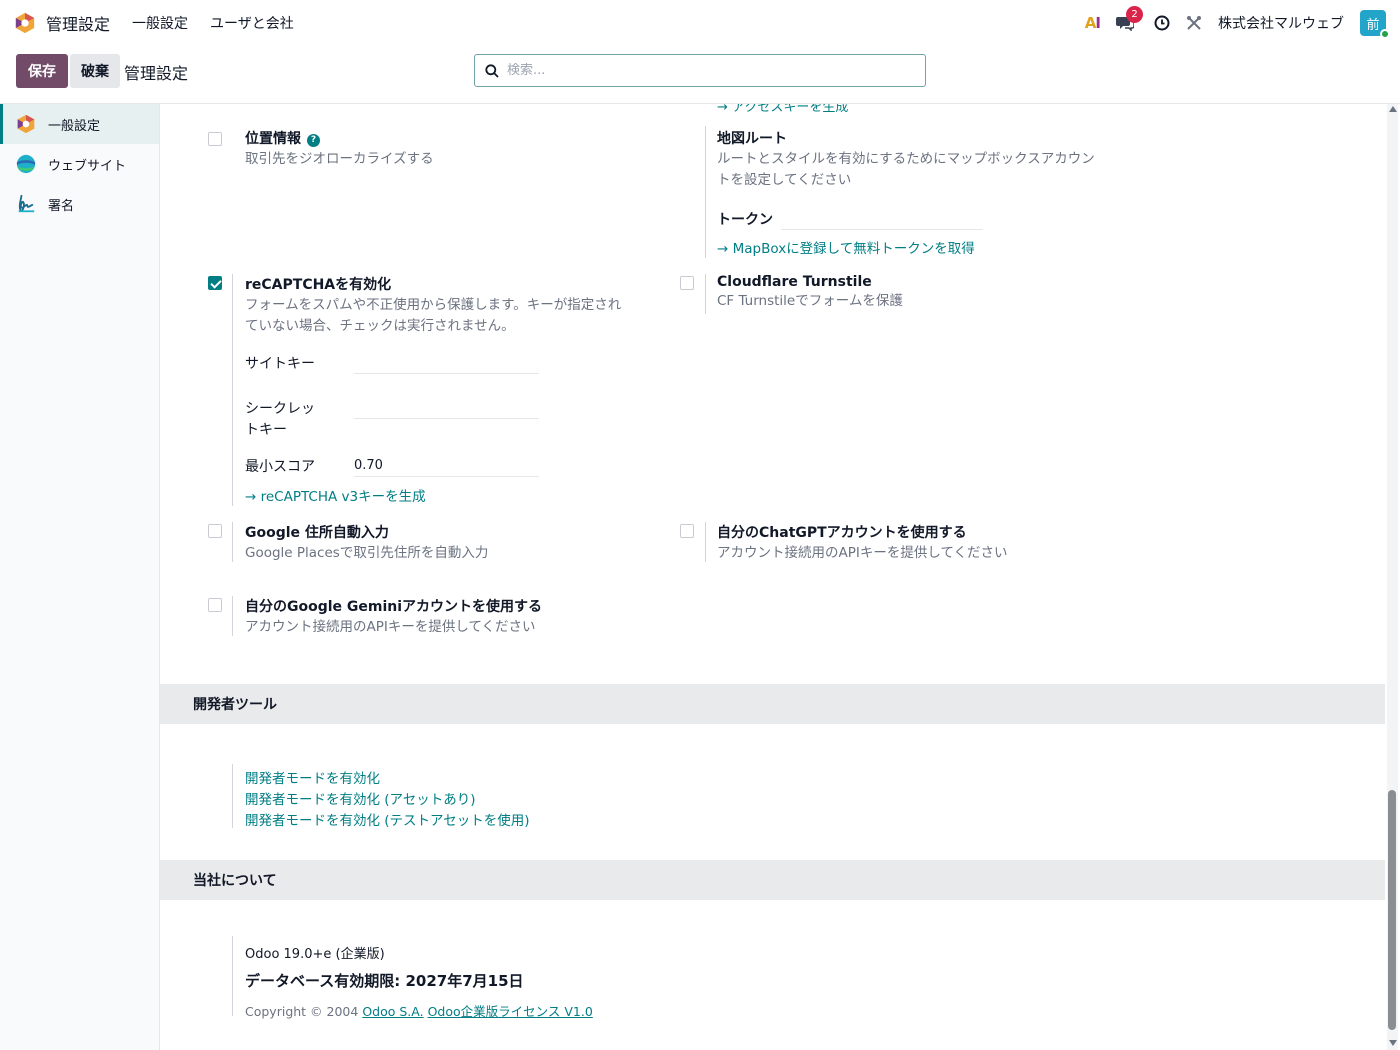  Describe the element at coordinates (862, 553) in the screenshot. I see `chatgpt-desc: アカウント接続用のAPIキーを提供してください` at that location.